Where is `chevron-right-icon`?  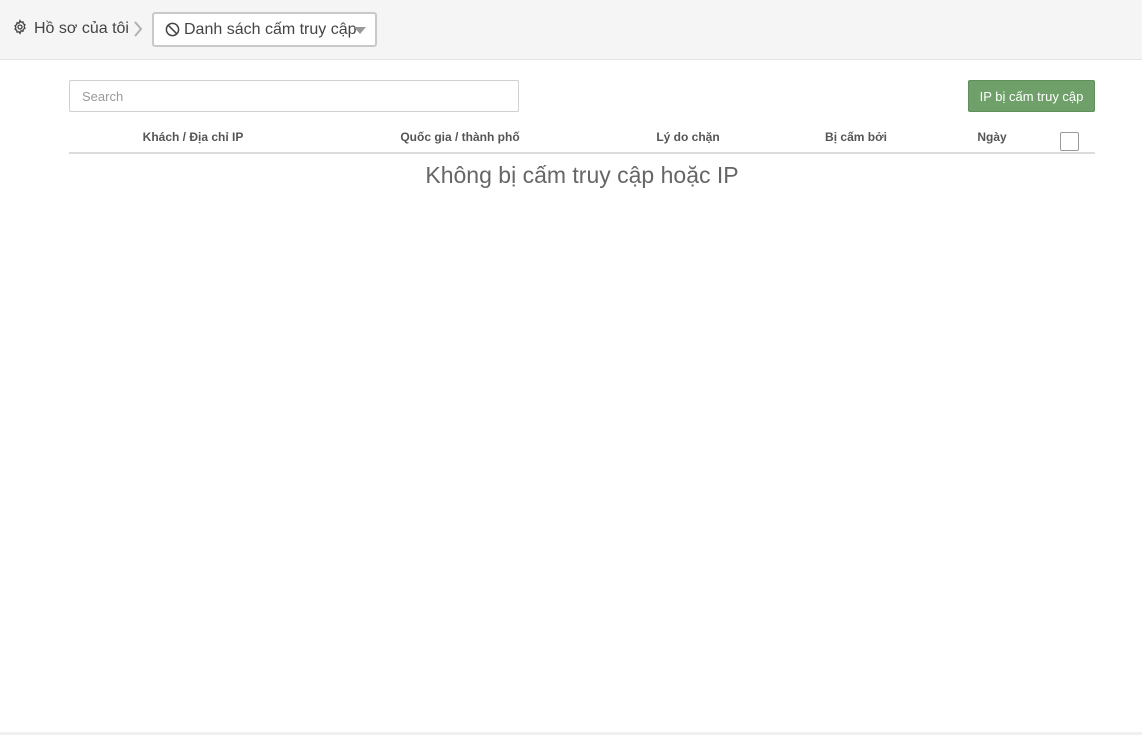
chevron-right-icon is located at coordinates (138, 29).